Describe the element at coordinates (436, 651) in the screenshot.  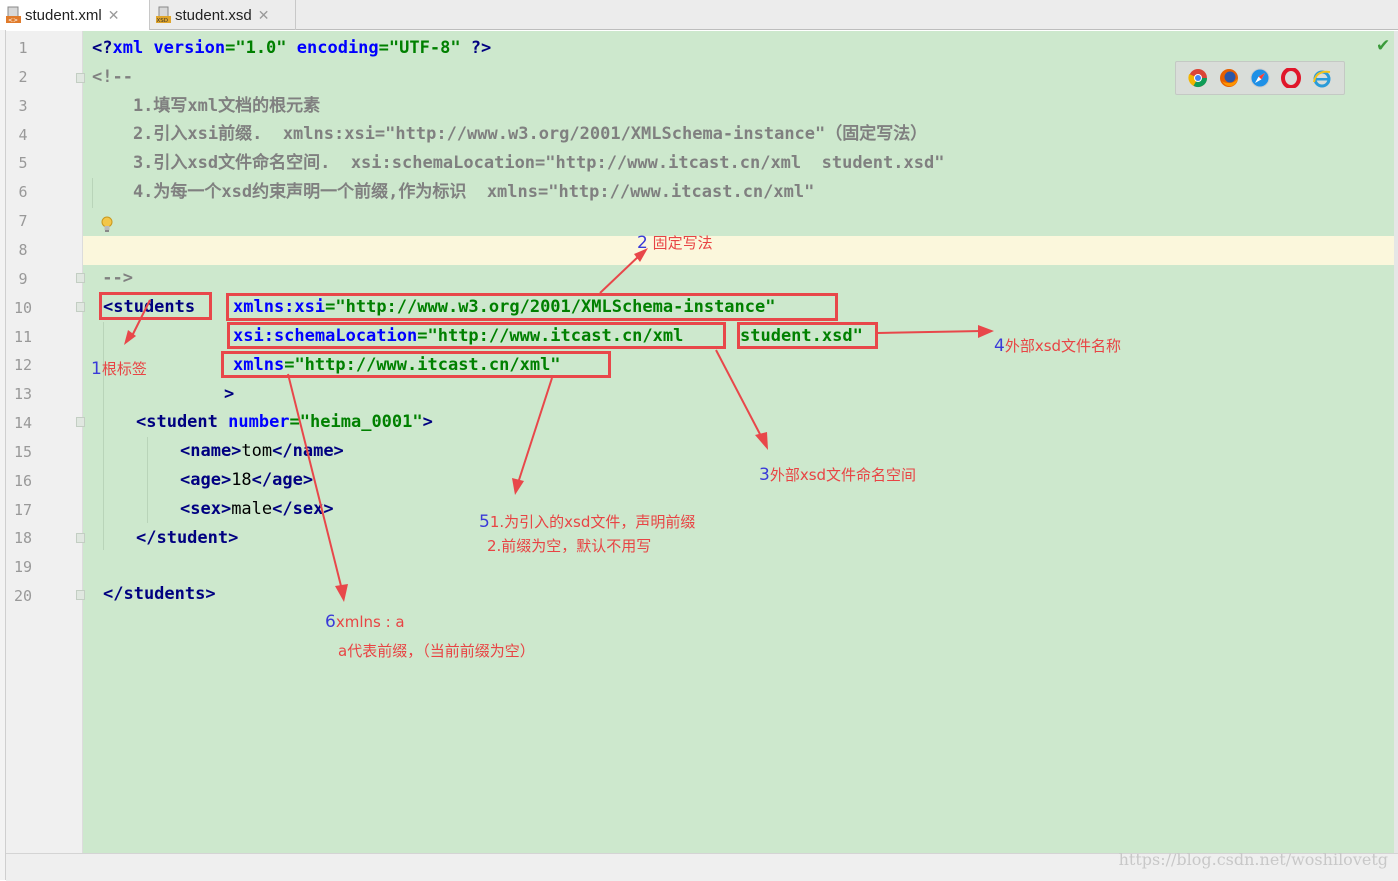
I see `annotation-6-line2: a代表前缀，（当前前缀为空）` at that location.